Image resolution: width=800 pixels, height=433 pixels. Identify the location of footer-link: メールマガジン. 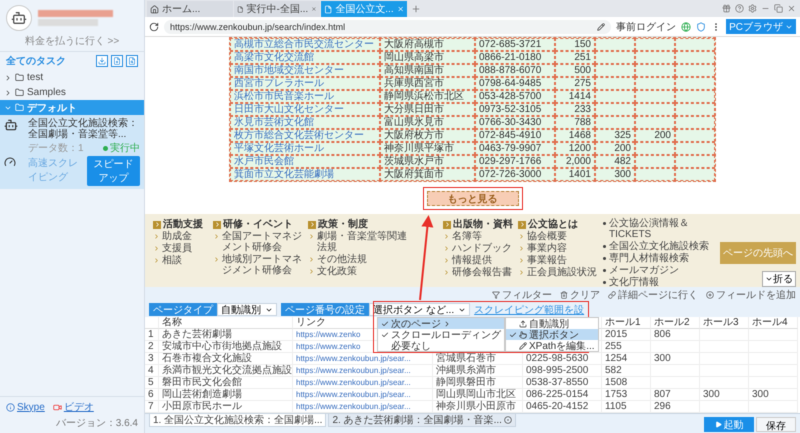
(644, 270).